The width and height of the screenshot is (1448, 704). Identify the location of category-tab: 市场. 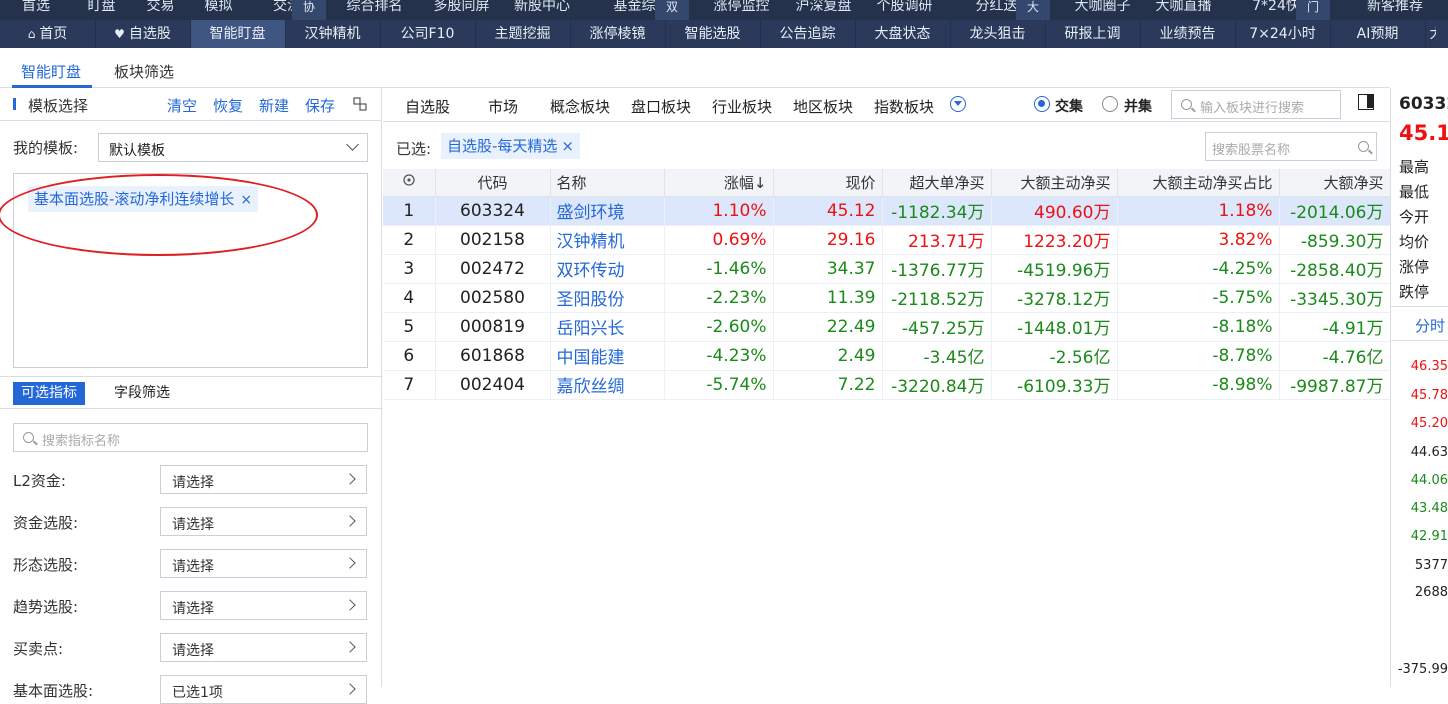
(503, 106).